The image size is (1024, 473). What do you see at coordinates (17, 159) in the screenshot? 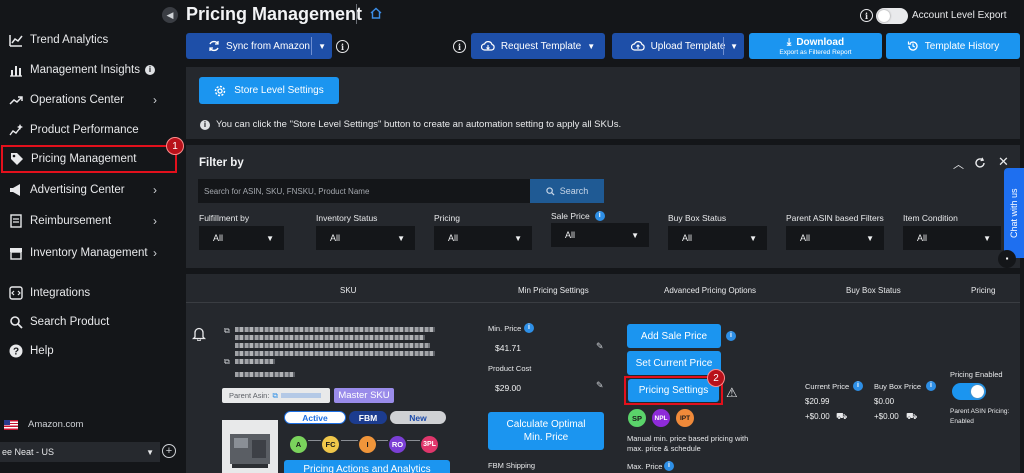
I see `price-tag-icon` at bounding box center [17, 159].